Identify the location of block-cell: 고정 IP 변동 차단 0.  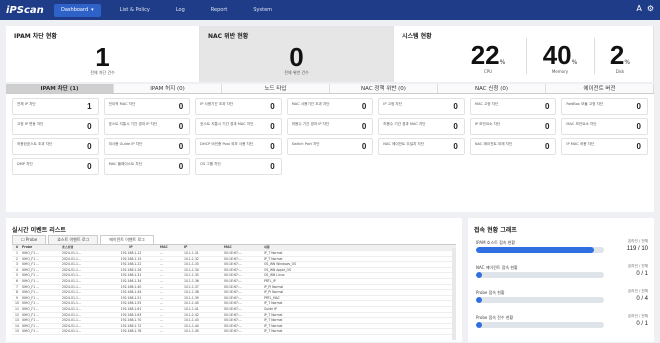
(55, 126).